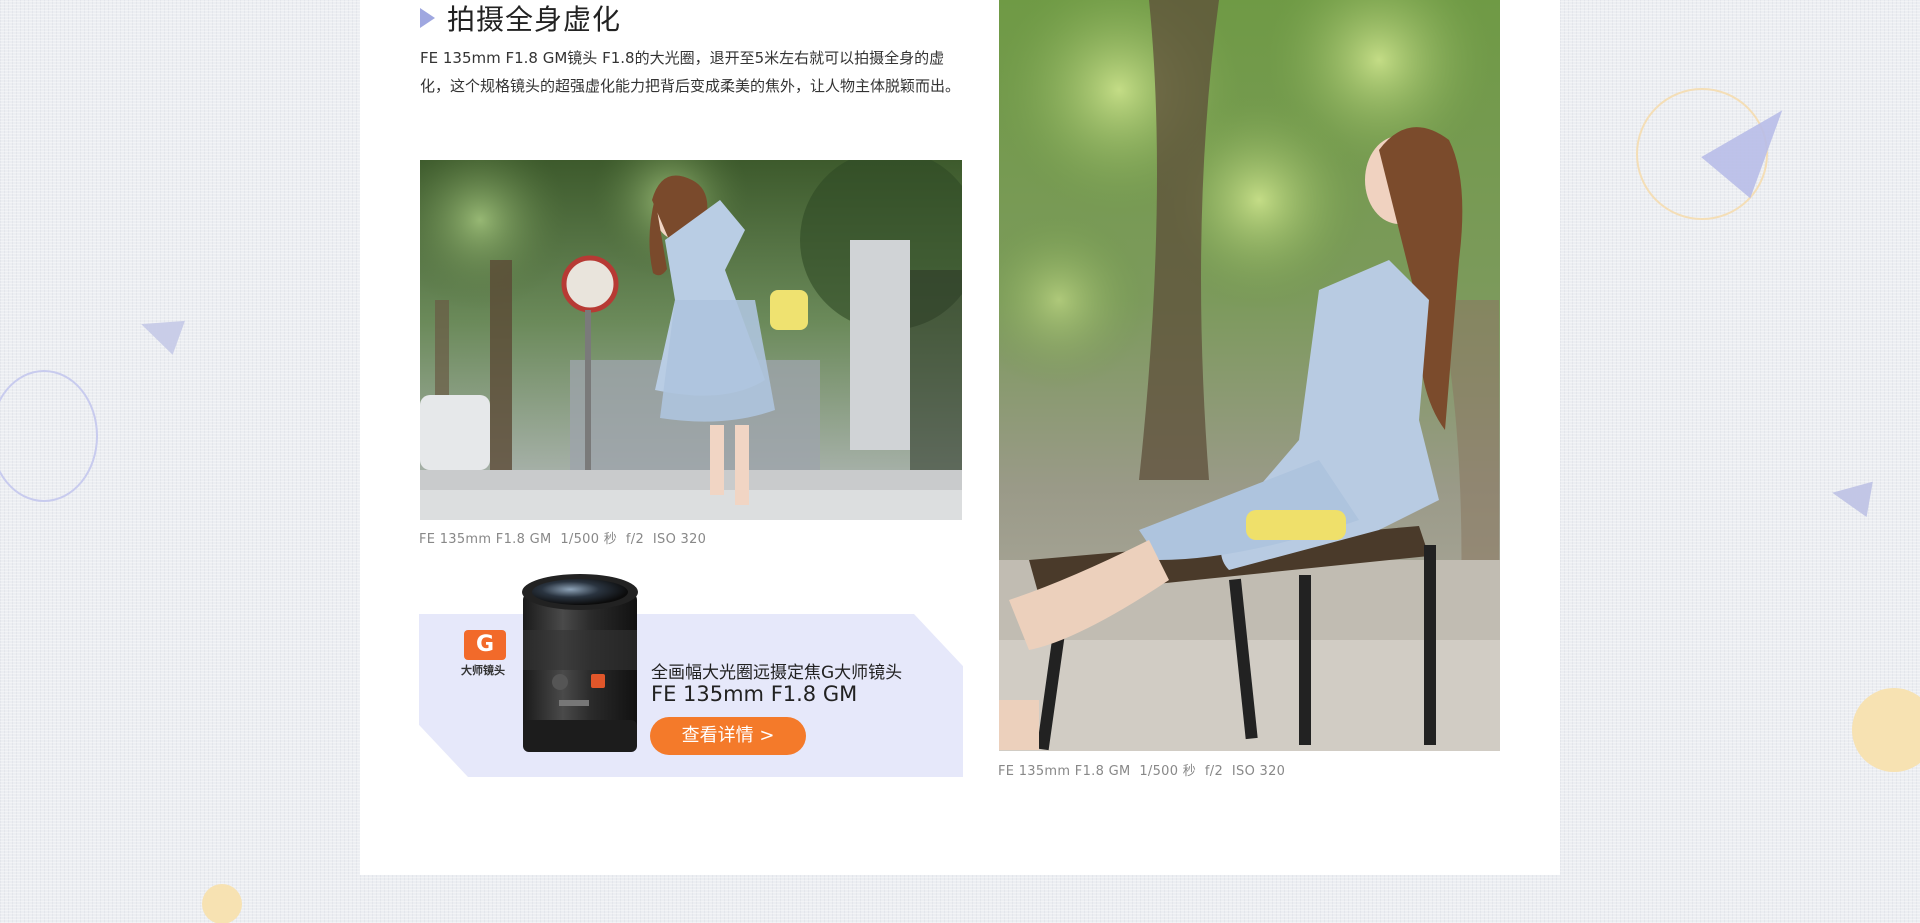 The width and height of the screenshot is (1920, 923). What do you see at coordinates (483, 670) in the screenshot?
I see `g-master-label: 大师镜头` at bounding box center [483, 670].